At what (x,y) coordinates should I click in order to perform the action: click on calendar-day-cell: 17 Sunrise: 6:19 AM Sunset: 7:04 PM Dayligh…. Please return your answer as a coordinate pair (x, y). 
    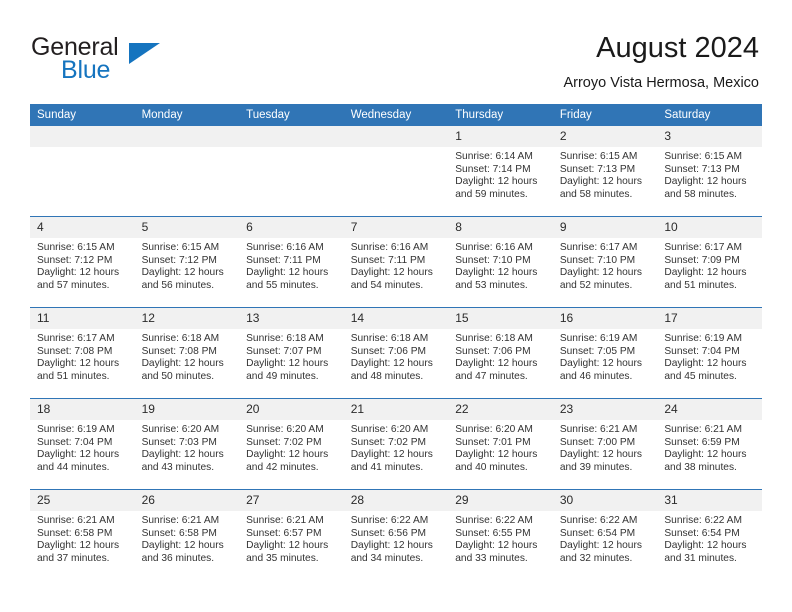
    Looking at the image, I should click on (709, 353).